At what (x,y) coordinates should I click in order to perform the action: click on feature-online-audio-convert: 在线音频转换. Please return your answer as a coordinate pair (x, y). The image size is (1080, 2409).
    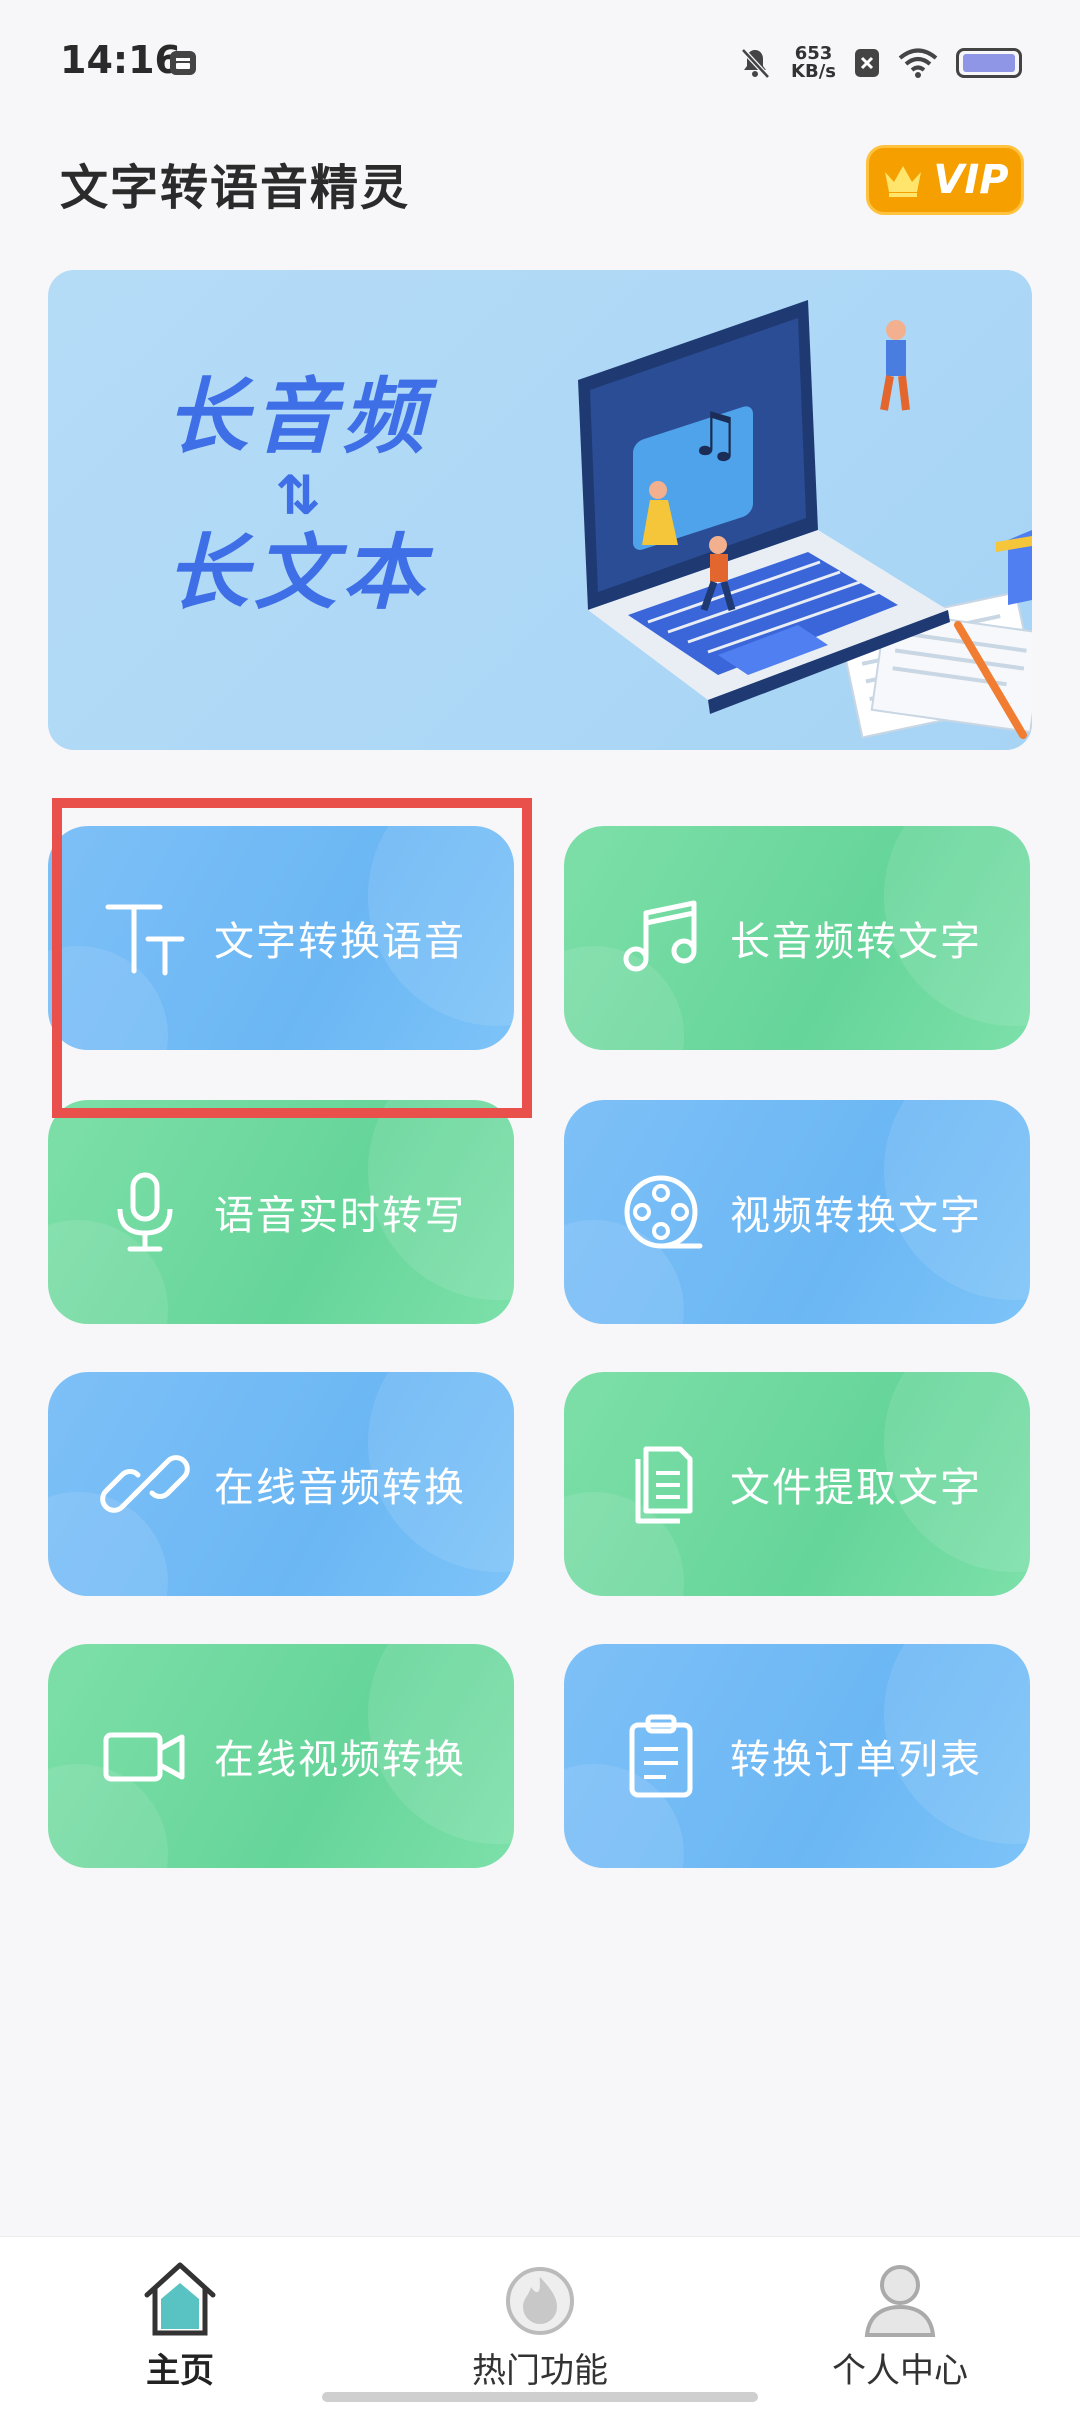
    Looking at the image, I should click on (281, 1484).